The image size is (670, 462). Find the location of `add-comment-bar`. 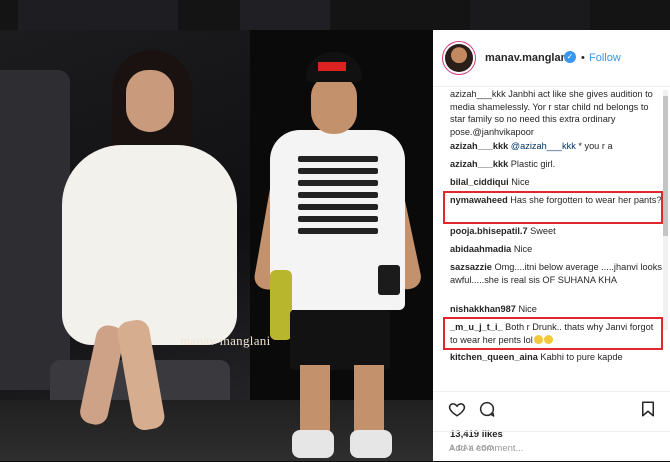

add-comment-bar is located at coordinates (551, 446).